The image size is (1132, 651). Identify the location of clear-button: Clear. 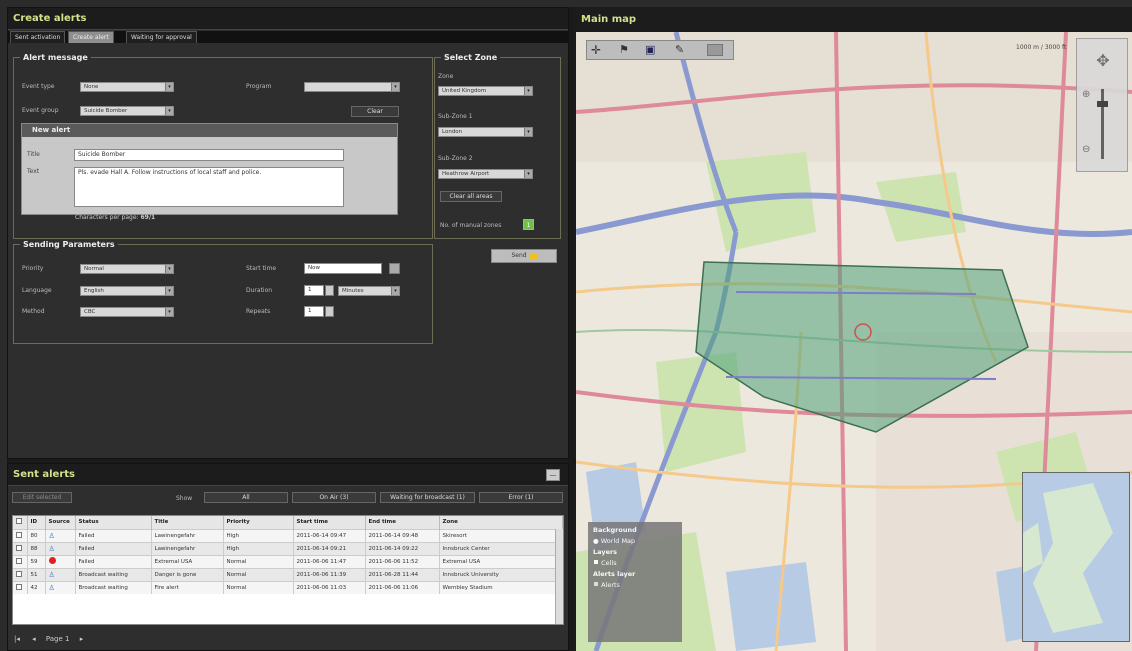
(375, 111).